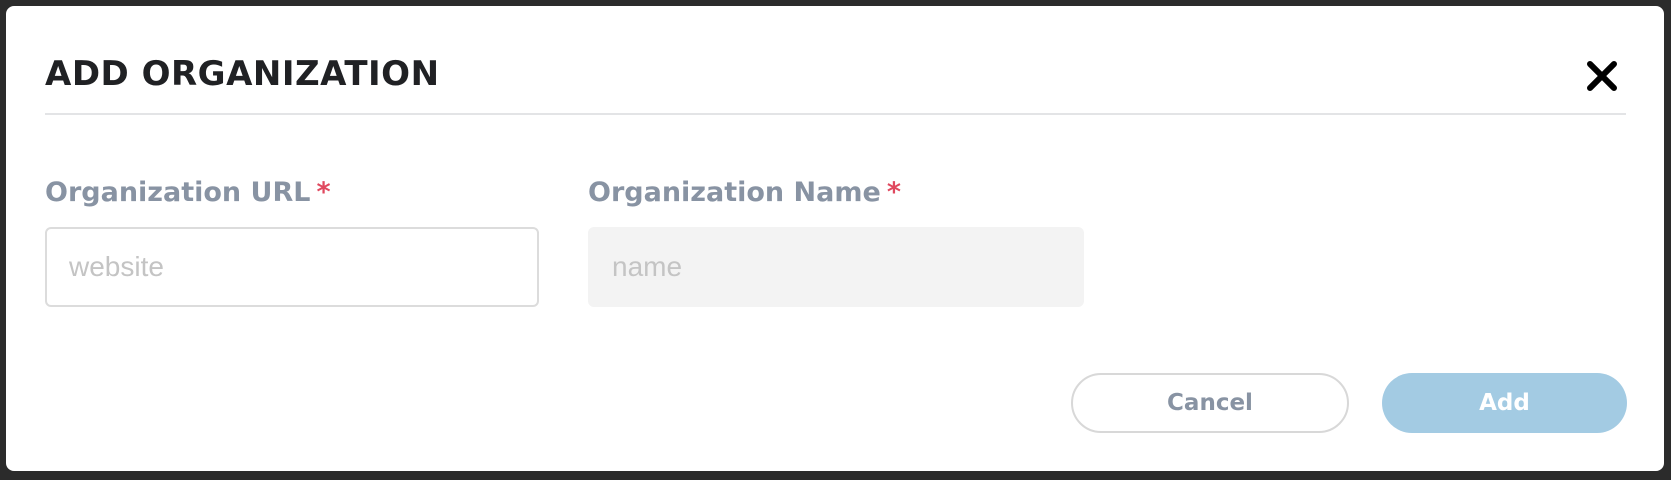  What do you see at coordinates (178, 192) in the screenshot?
I see `organization-url-label-text: Organization URL` at bounding box center [178, 192].